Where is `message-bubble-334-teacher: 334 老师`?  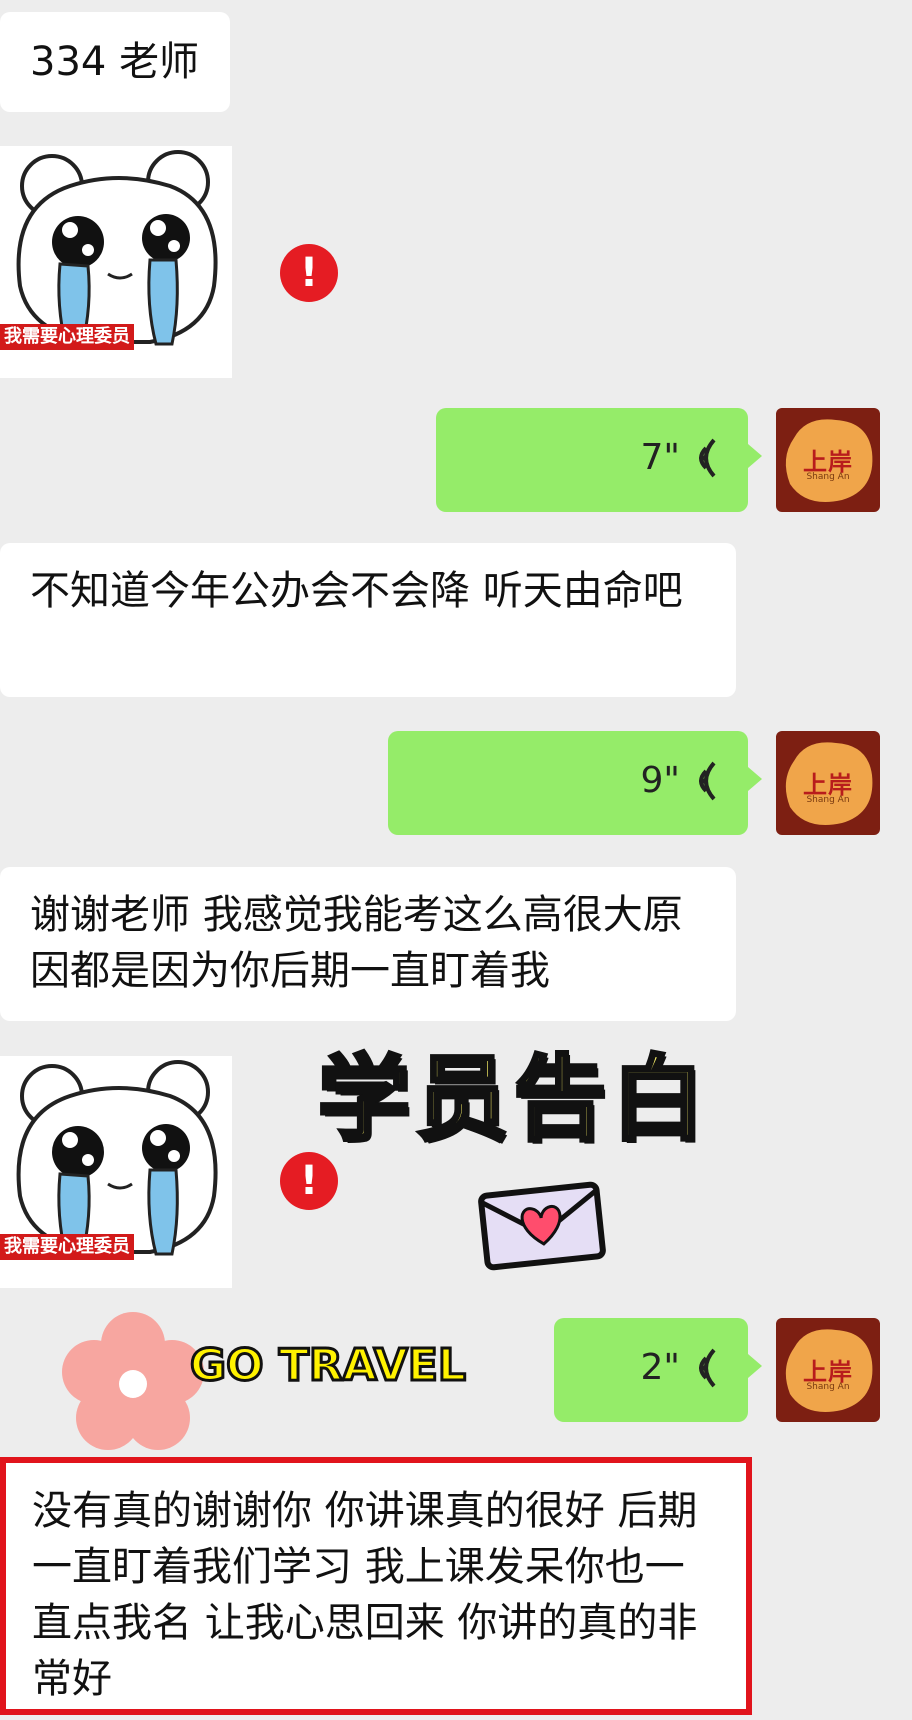 message-bubble-334-teacher: 334 老师 is located at coordinates (115, 62).